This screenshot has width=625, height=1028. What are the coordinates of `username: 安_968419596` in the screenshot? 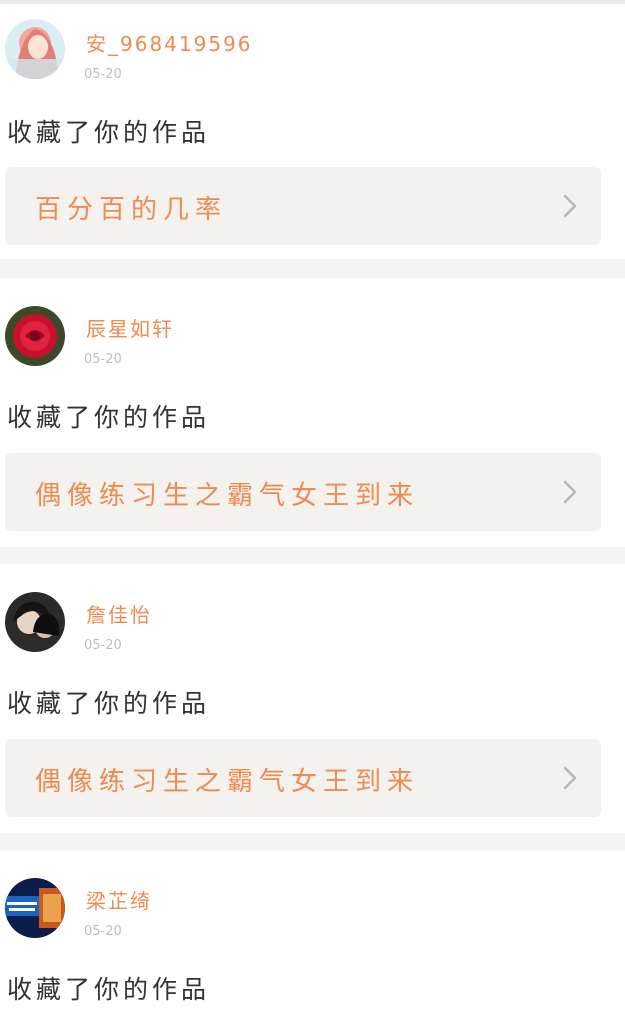 It's located at (169, 42).